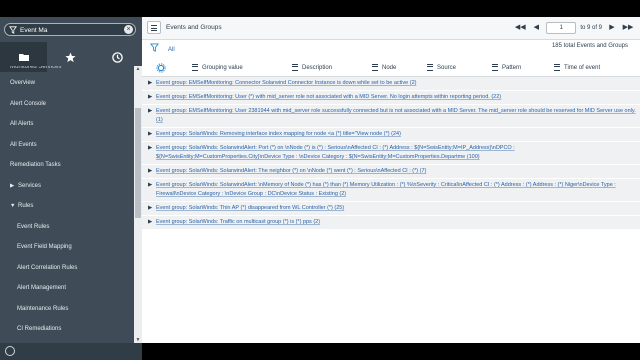 This screenshot has width=640, height=360. Describe the element at coordinates (43, 308) in the screenshot. I see `sidebar-item-label: Maintenance Rules` at that location.